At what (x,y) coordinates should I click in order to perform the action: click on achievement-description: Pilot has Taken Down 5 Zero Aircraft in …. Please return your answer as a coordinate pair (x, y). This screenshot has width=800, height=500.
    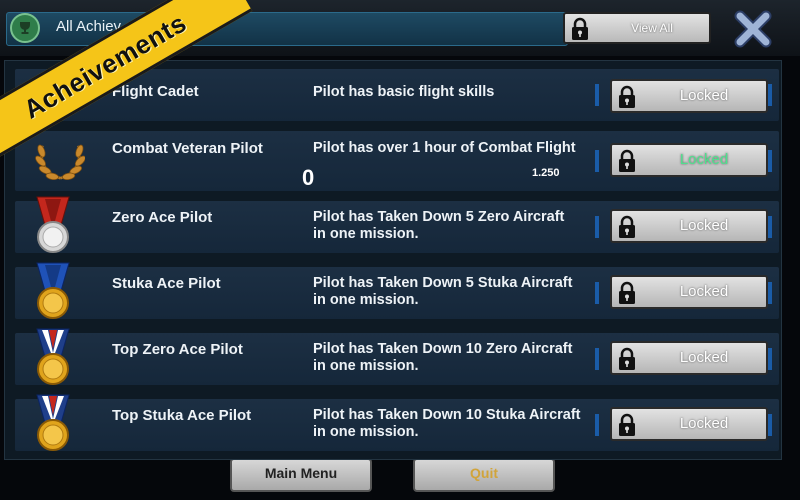
    Looking at the image, I should click on (439, 225).